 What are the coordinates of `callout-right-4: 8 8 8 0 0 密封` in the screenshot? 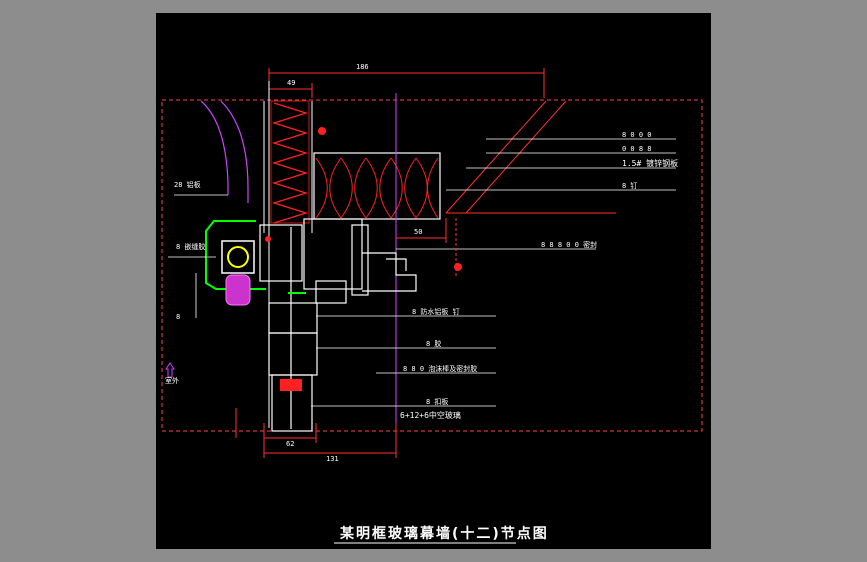 It's located at (569, 244).